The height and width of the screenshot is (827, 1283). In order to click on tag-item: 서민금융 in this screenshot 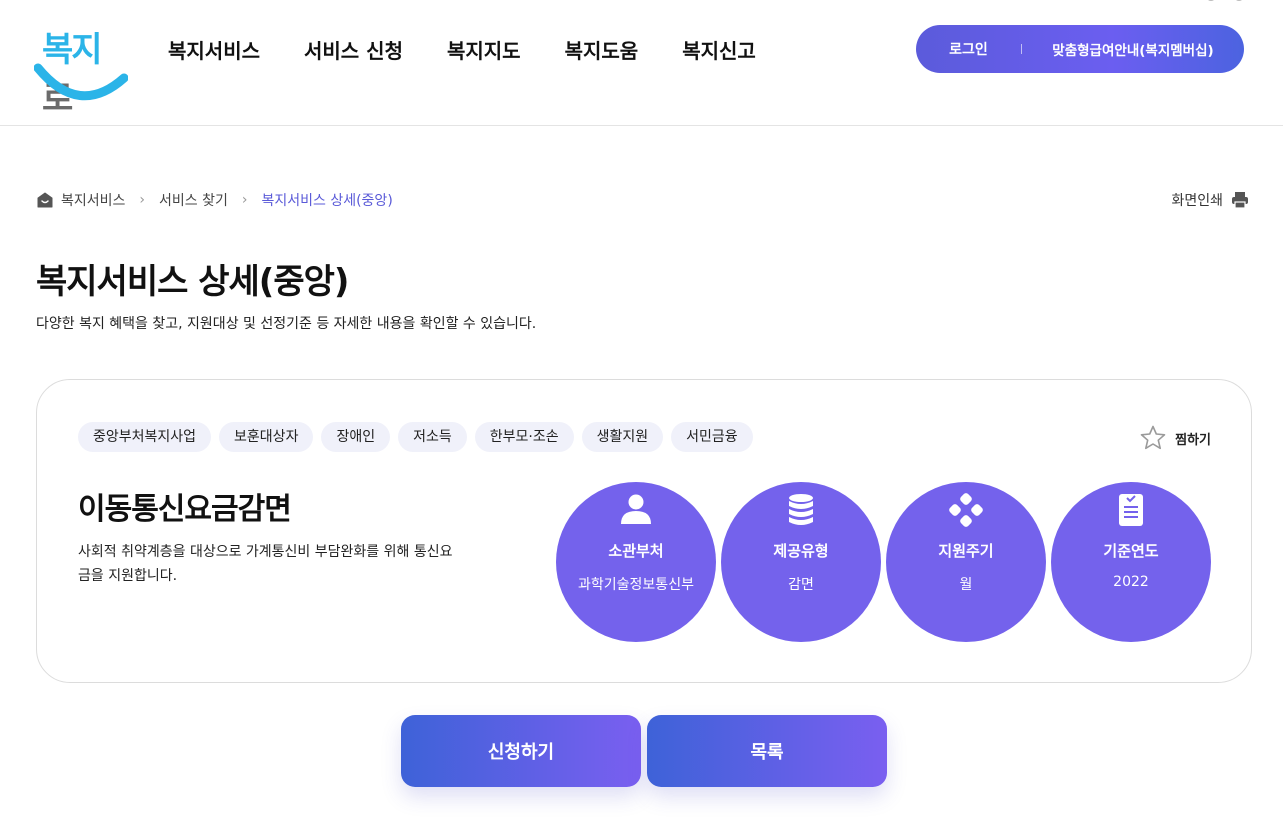, I will do `click(712, 437)`.